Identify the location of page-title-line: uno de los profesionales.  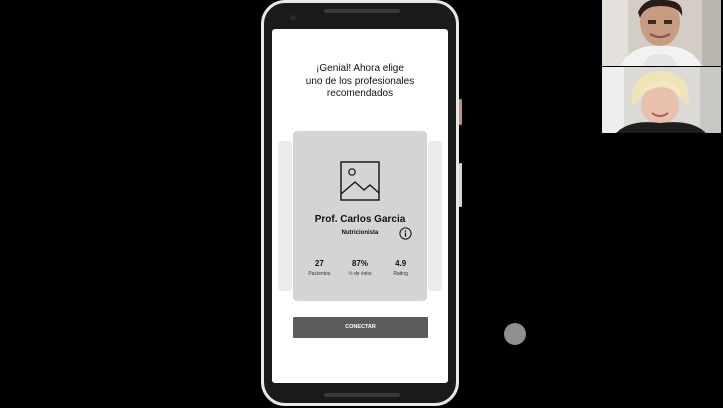
(360, 81).